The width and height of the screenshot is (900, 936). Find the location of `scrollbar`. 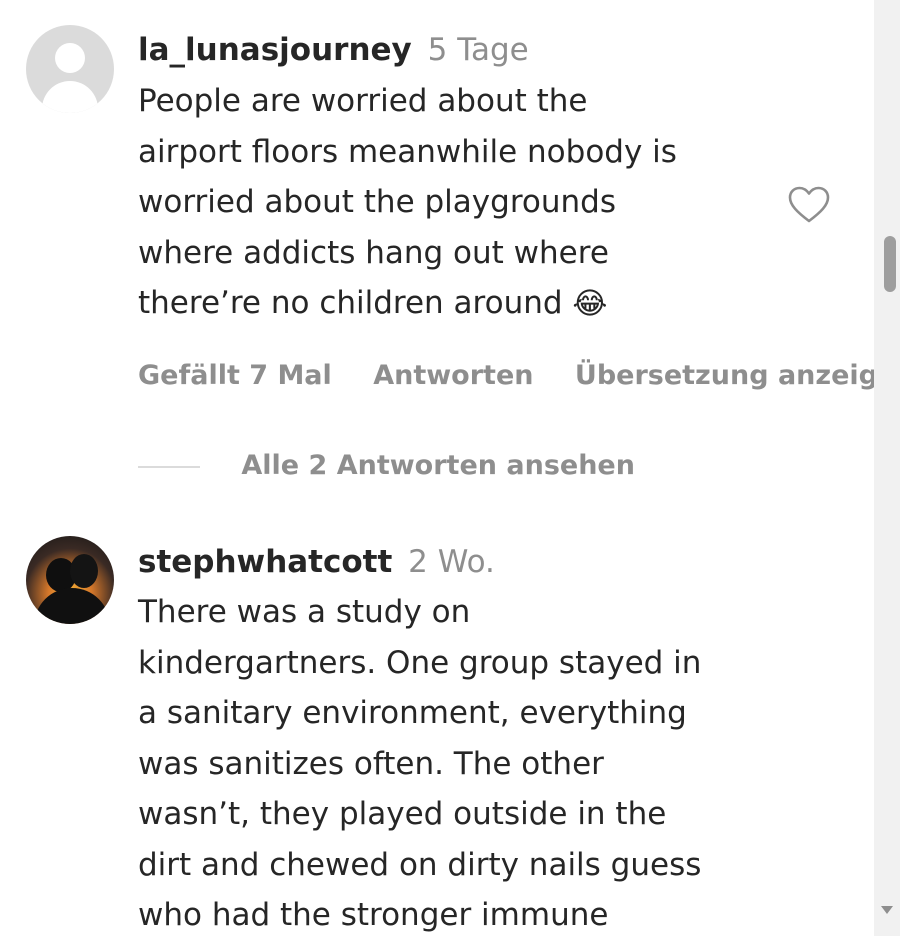

scrollbar is located at coordinates (887, 468).